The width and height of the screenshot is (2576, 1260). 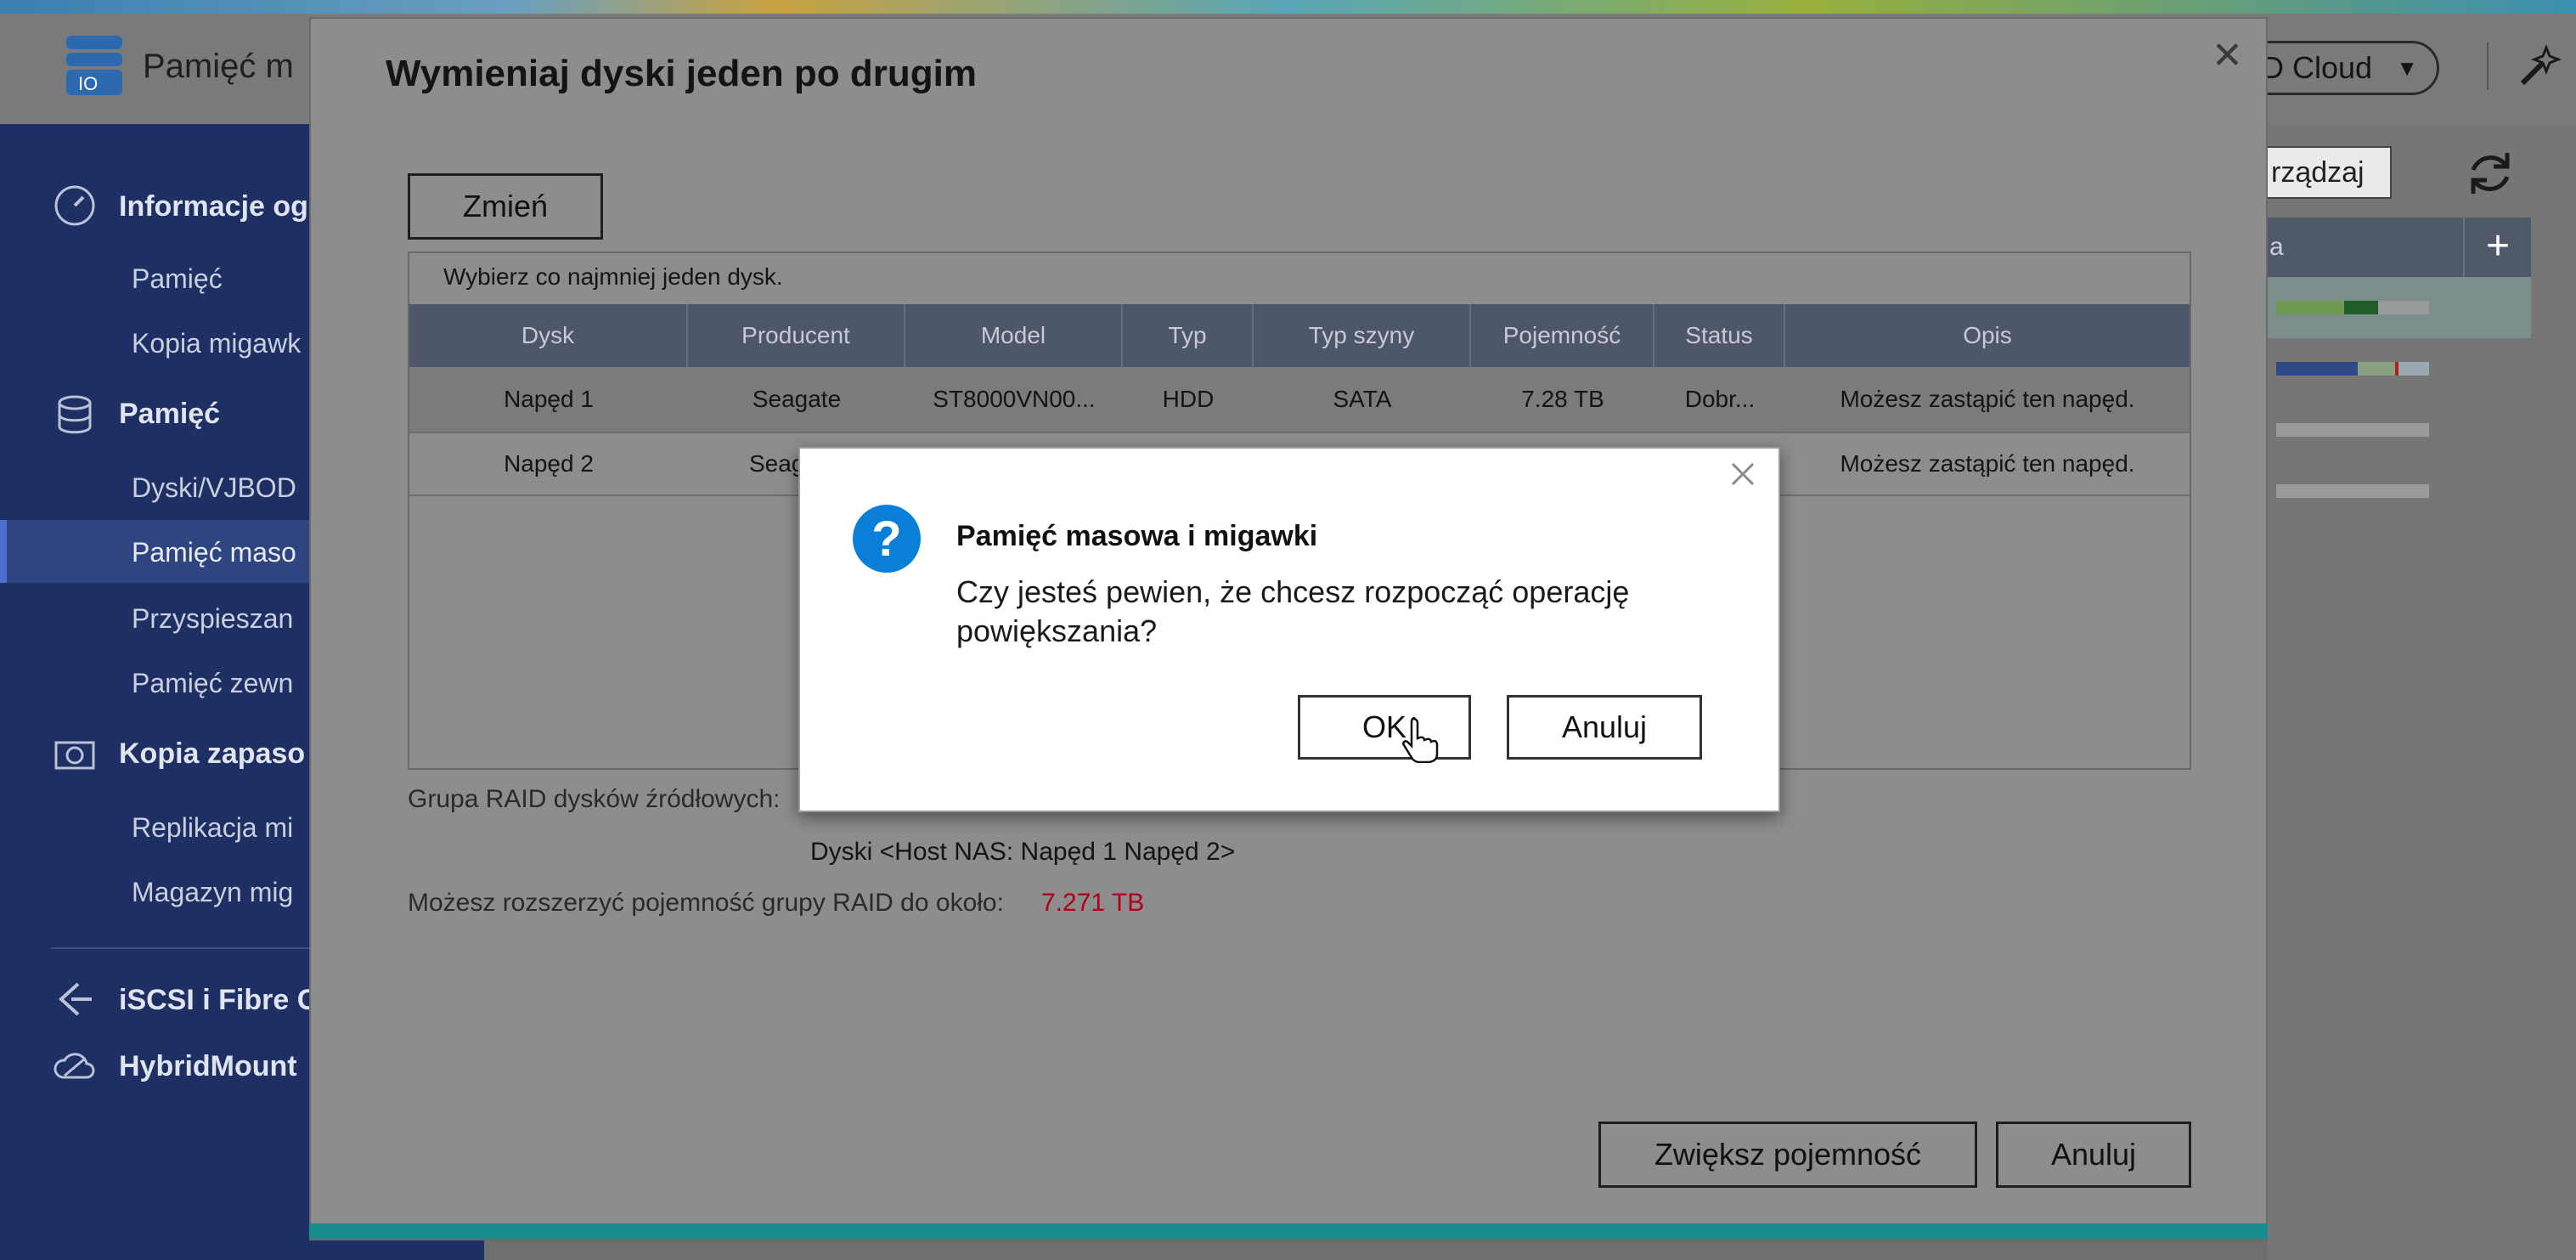 What do you see at coordinates (1093, 903) in the screenshot?
I see `expand-capacity-value: 7.271 TB` at bounding box center [1093, 903].